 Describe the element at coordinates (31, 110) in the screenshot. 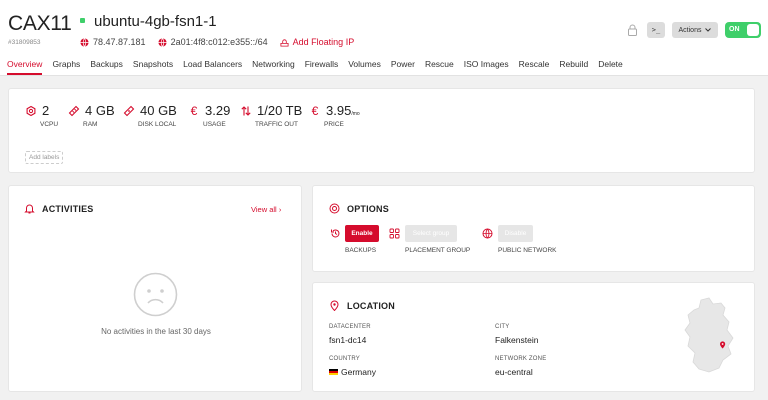

I see `cpu-icon` at that location.